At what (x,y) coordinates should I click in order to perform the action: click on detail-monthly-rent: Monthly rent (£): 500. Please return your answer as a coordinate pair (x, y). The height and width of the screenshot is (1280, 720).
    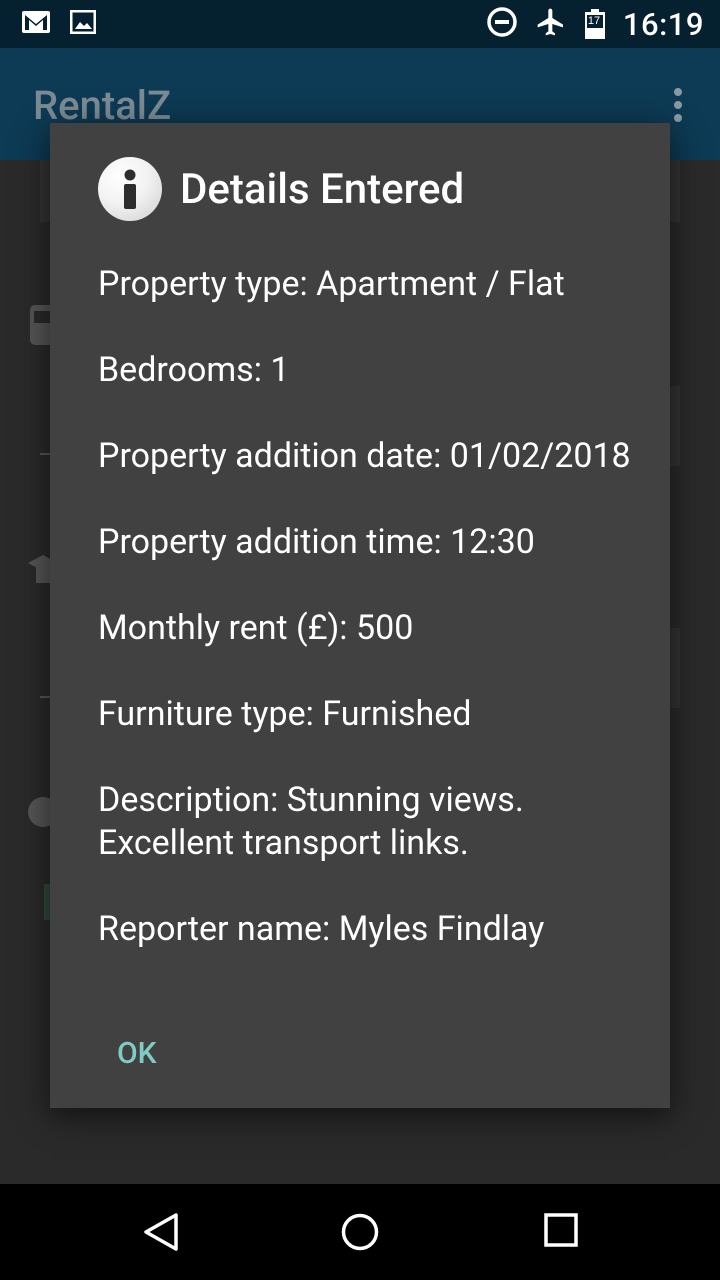
    Looking at the image, I should click on (256, 628).